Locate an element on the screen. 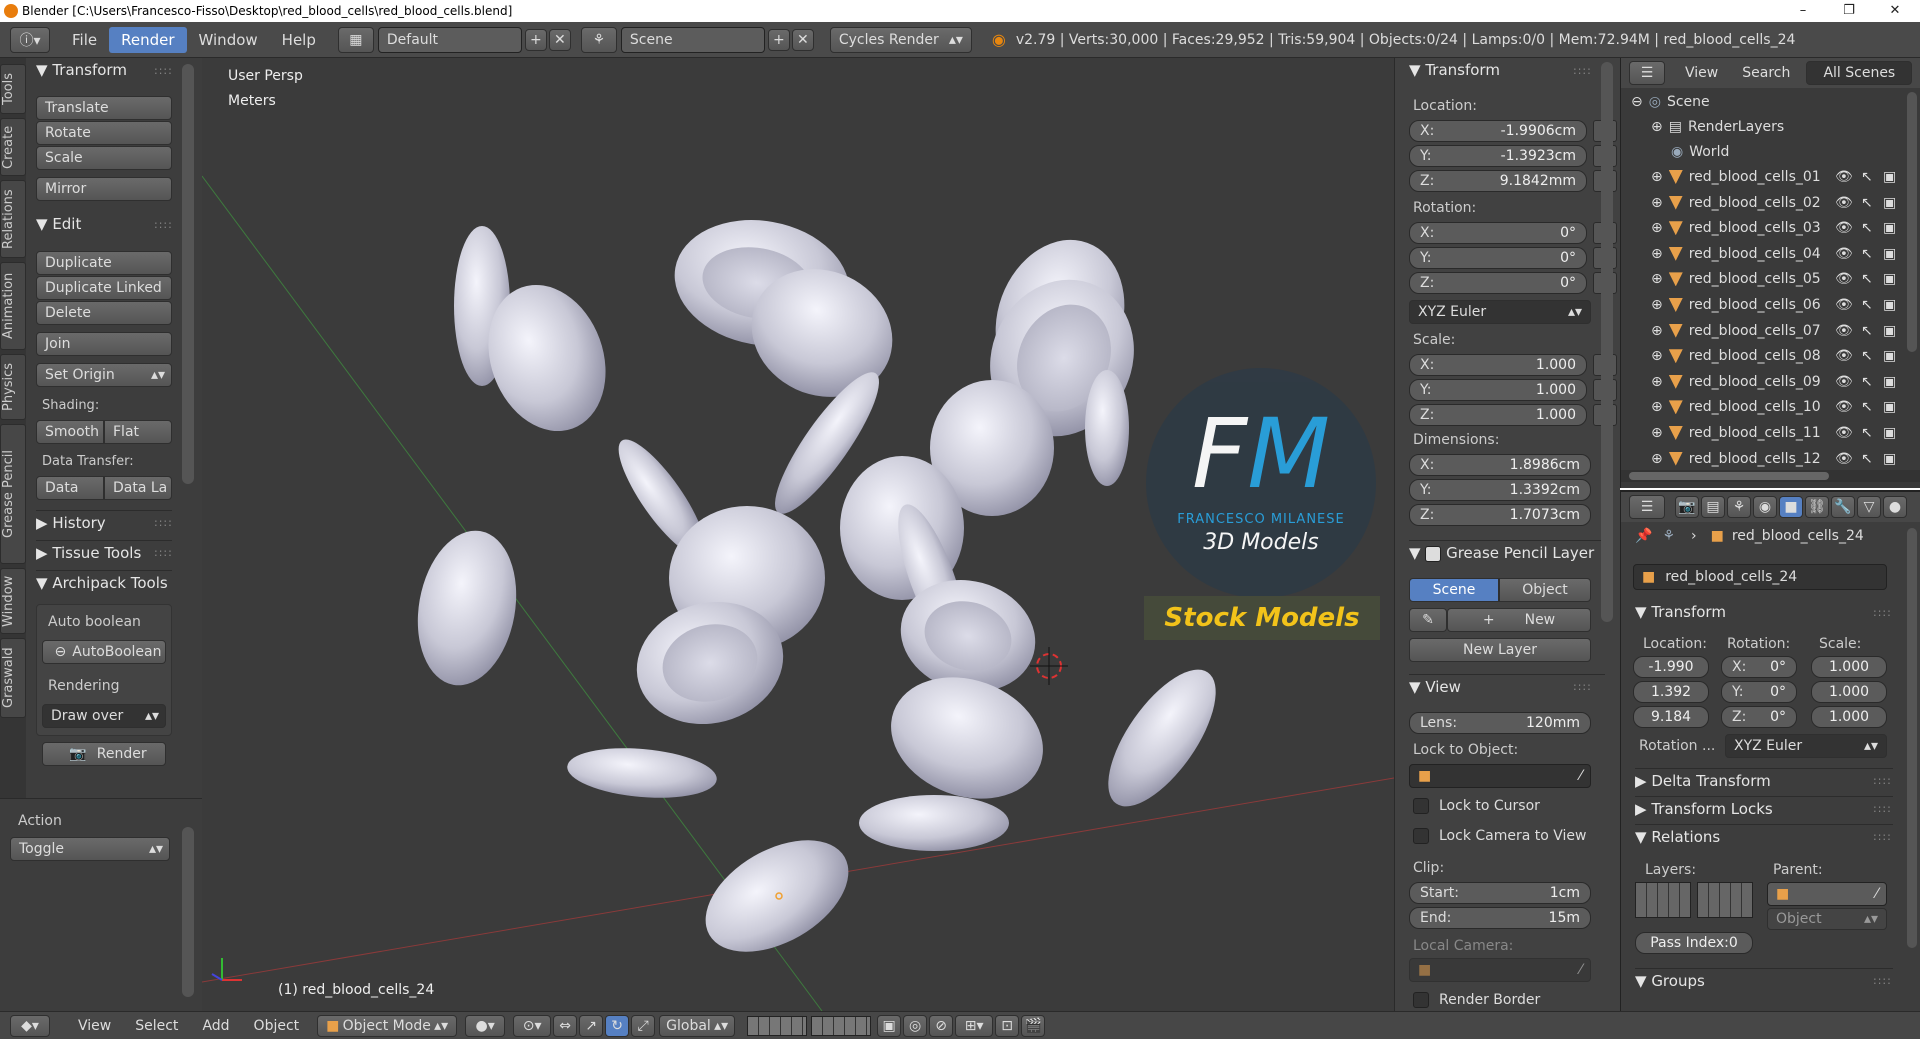  menu-render: Render is located at coordinates (148, 39).